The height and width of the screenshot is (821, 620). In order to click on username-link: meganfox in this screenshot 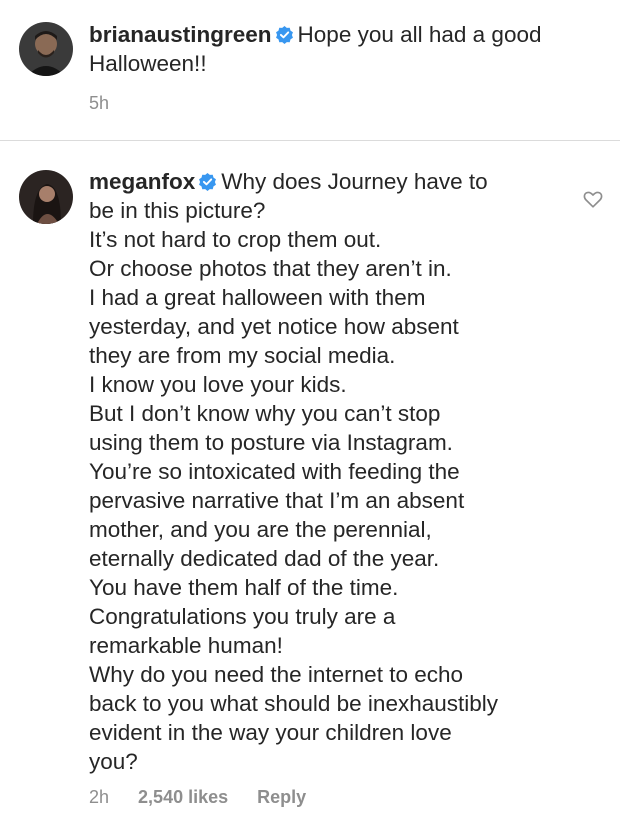, I will do `click(142, 181)`.